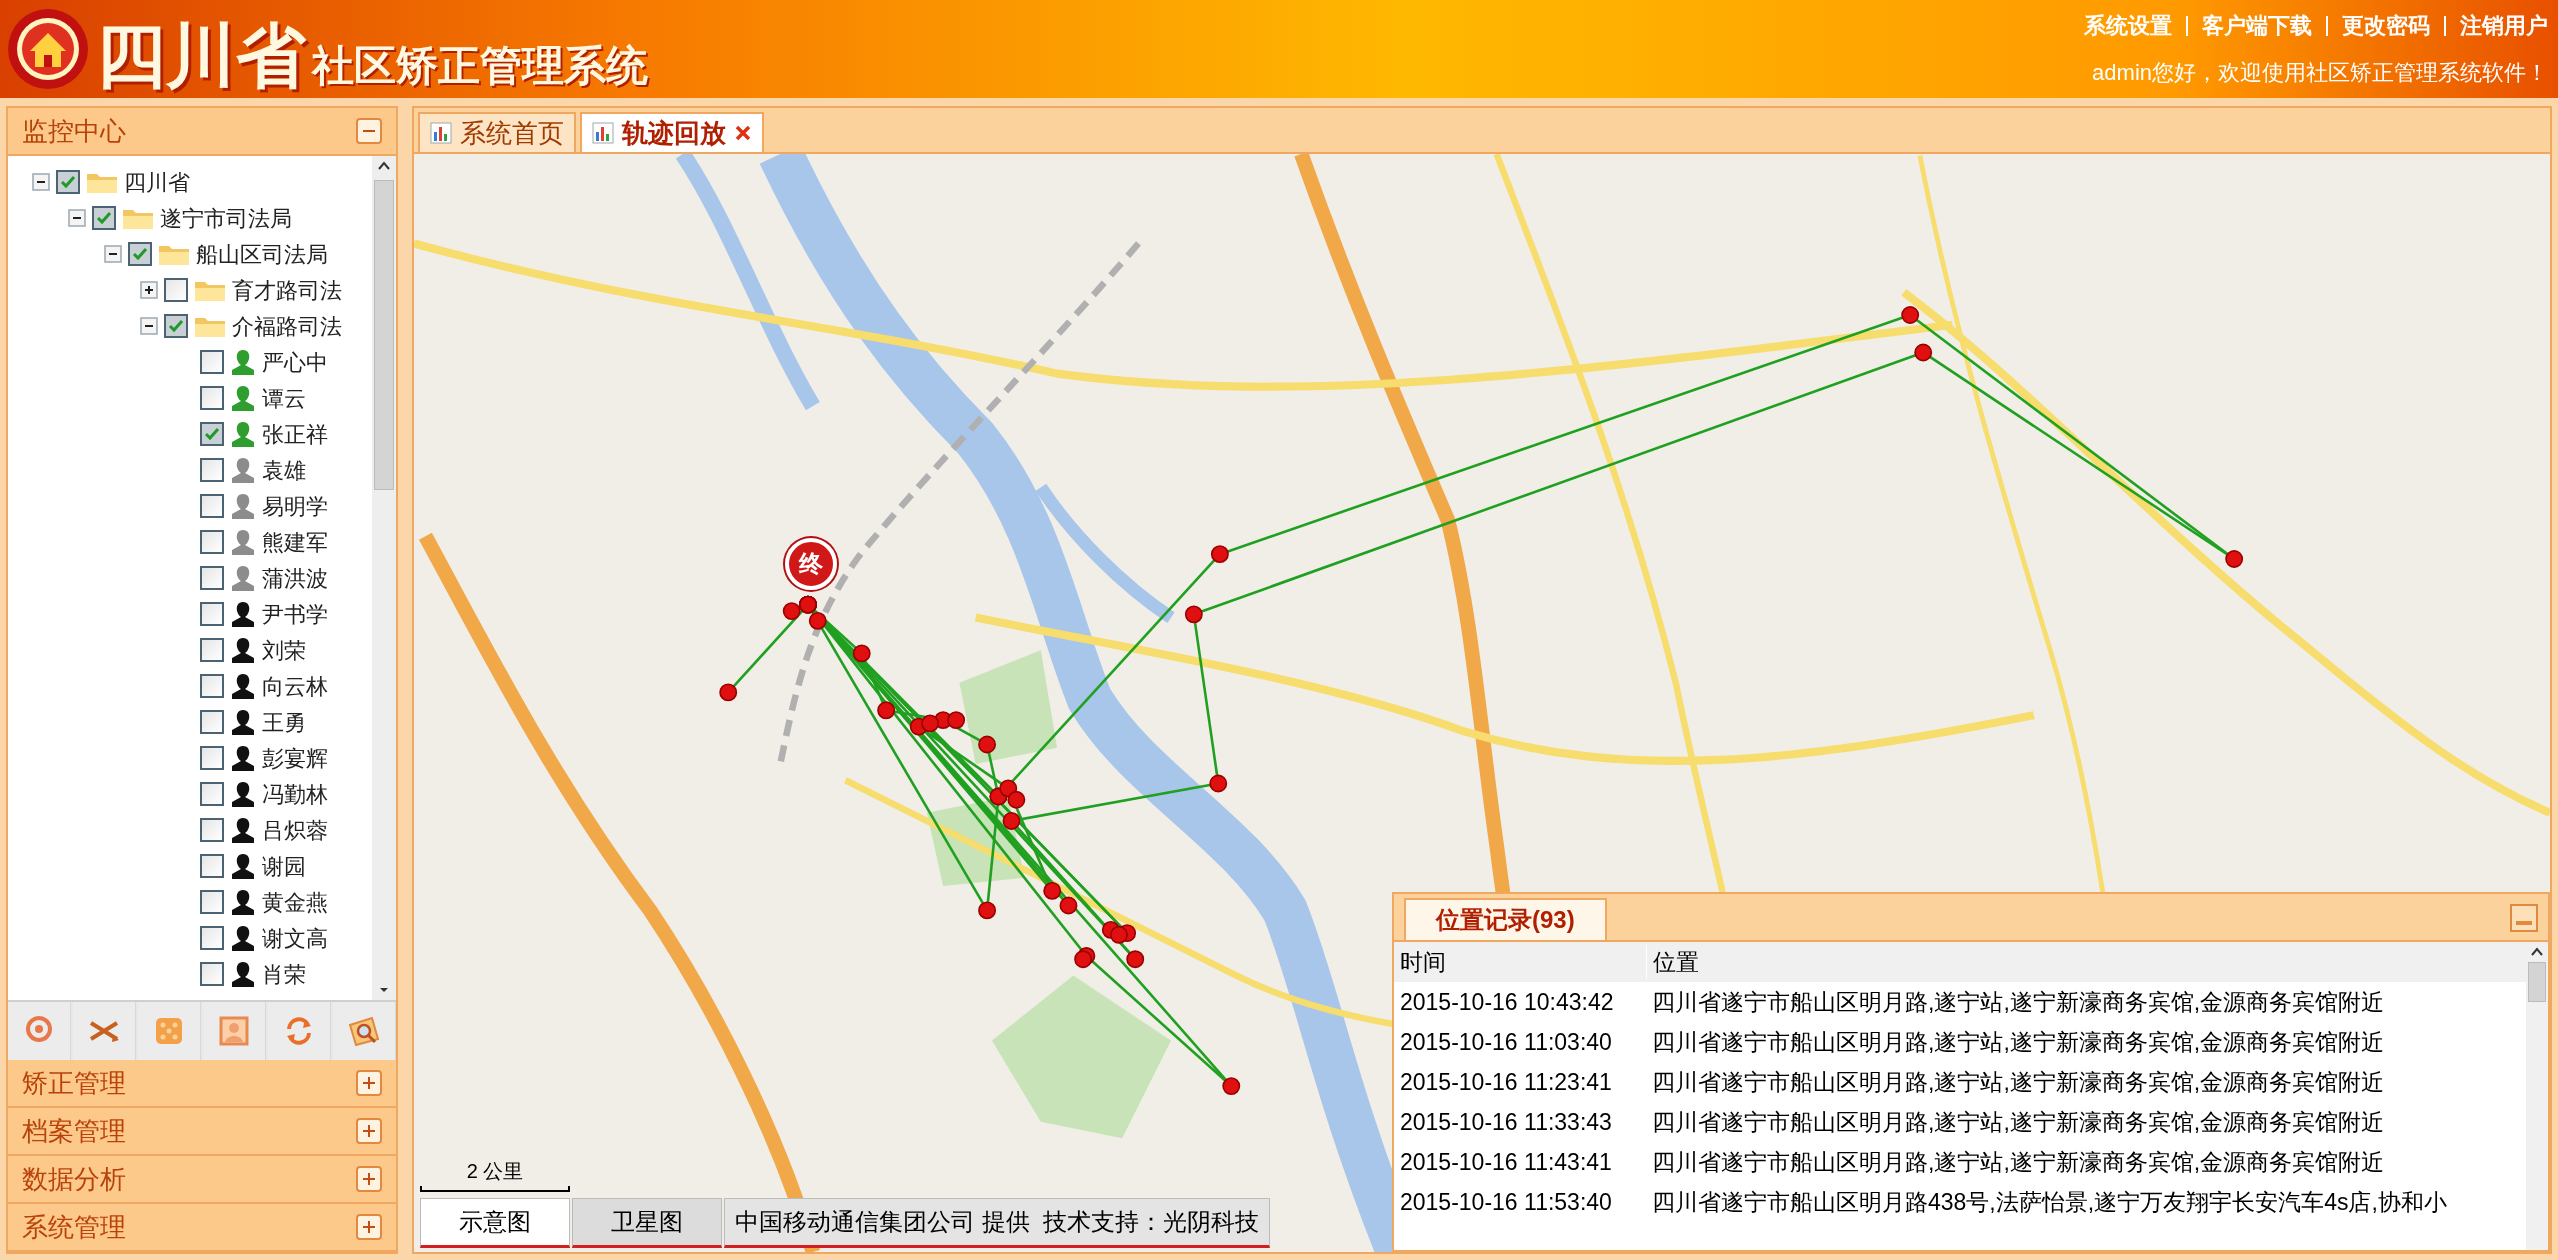 This screenshot has height=1260, width=2558. What do you see at coordinates (672, 132) in the screenshot?
I see `tab: 轨迹回放` at bounding box center [672, 132].